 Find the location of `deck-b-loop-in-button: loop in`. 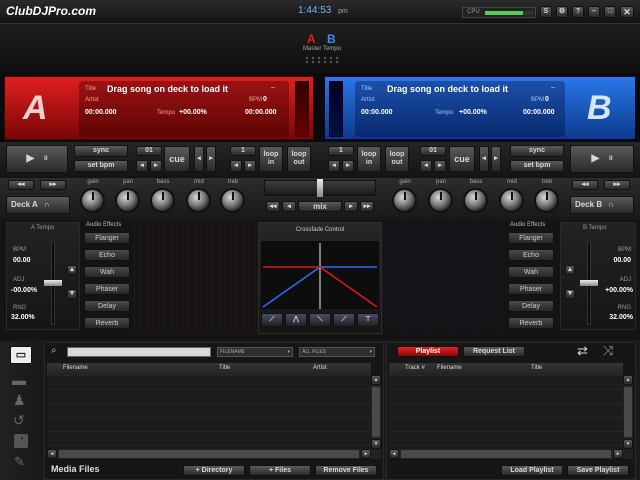

deck-b-loop-in-button: loop in is located at coordinates (369, 159).